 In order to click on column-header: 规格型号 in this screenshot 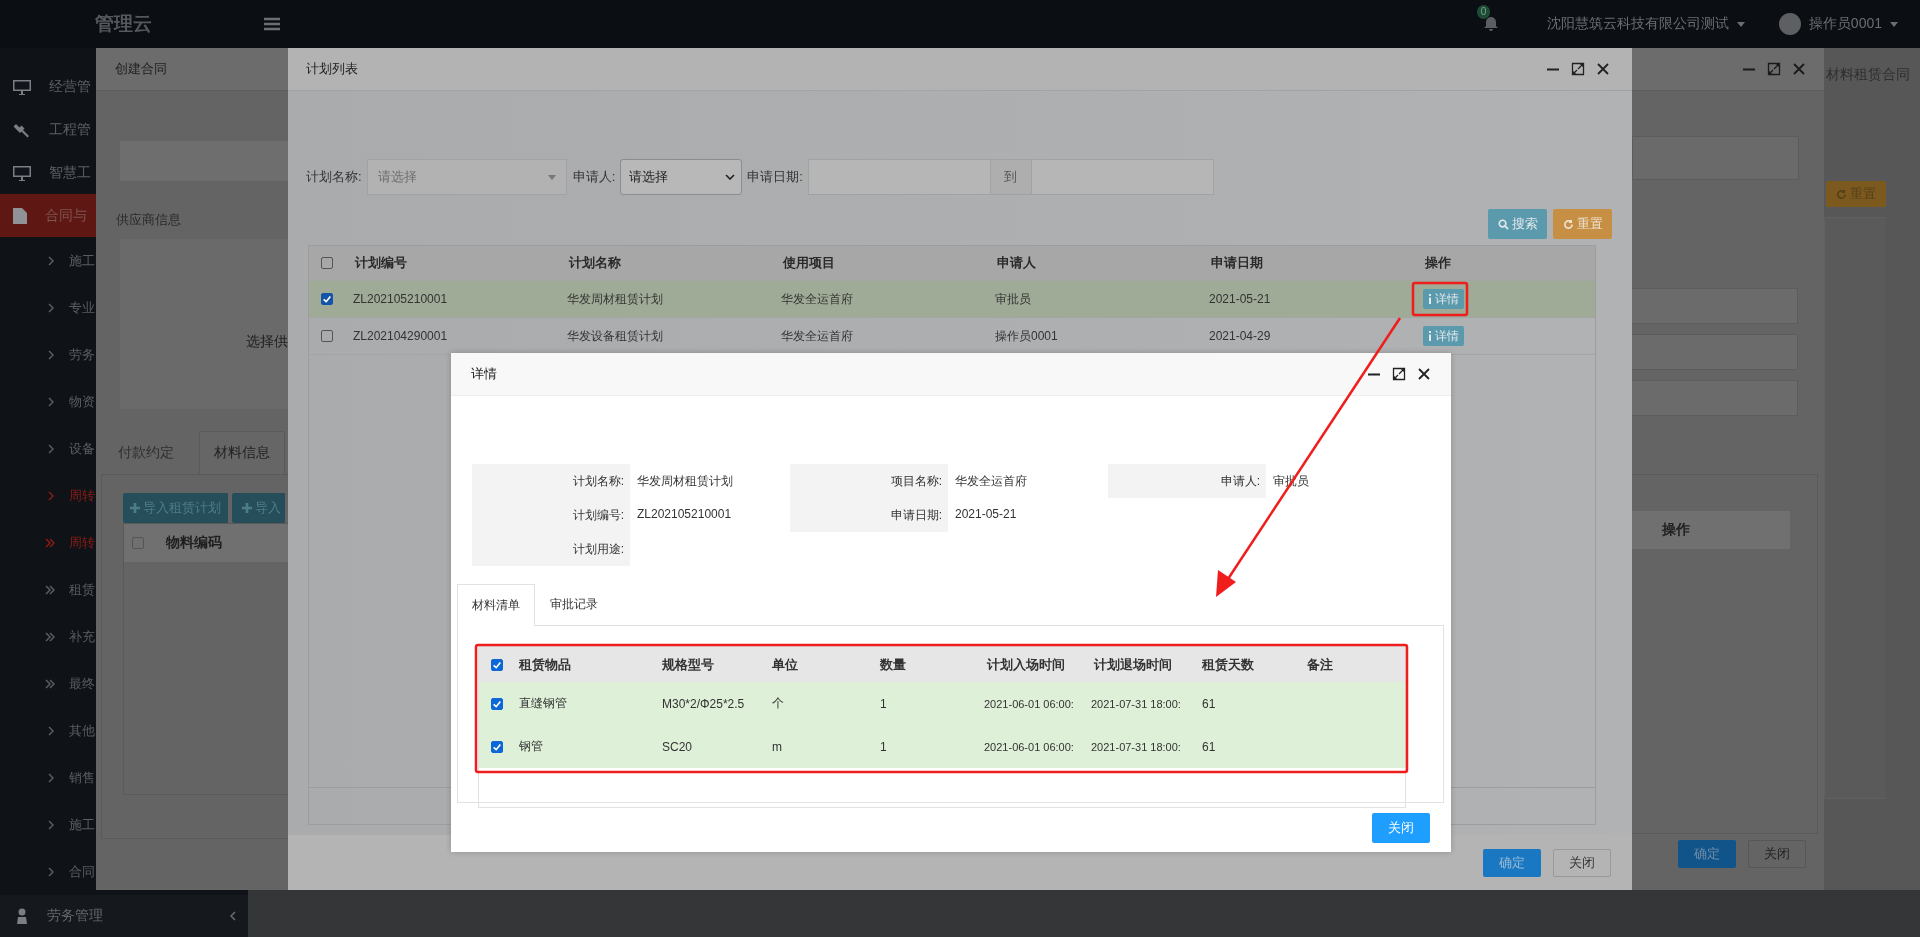, I will do `click(688, 664)`.